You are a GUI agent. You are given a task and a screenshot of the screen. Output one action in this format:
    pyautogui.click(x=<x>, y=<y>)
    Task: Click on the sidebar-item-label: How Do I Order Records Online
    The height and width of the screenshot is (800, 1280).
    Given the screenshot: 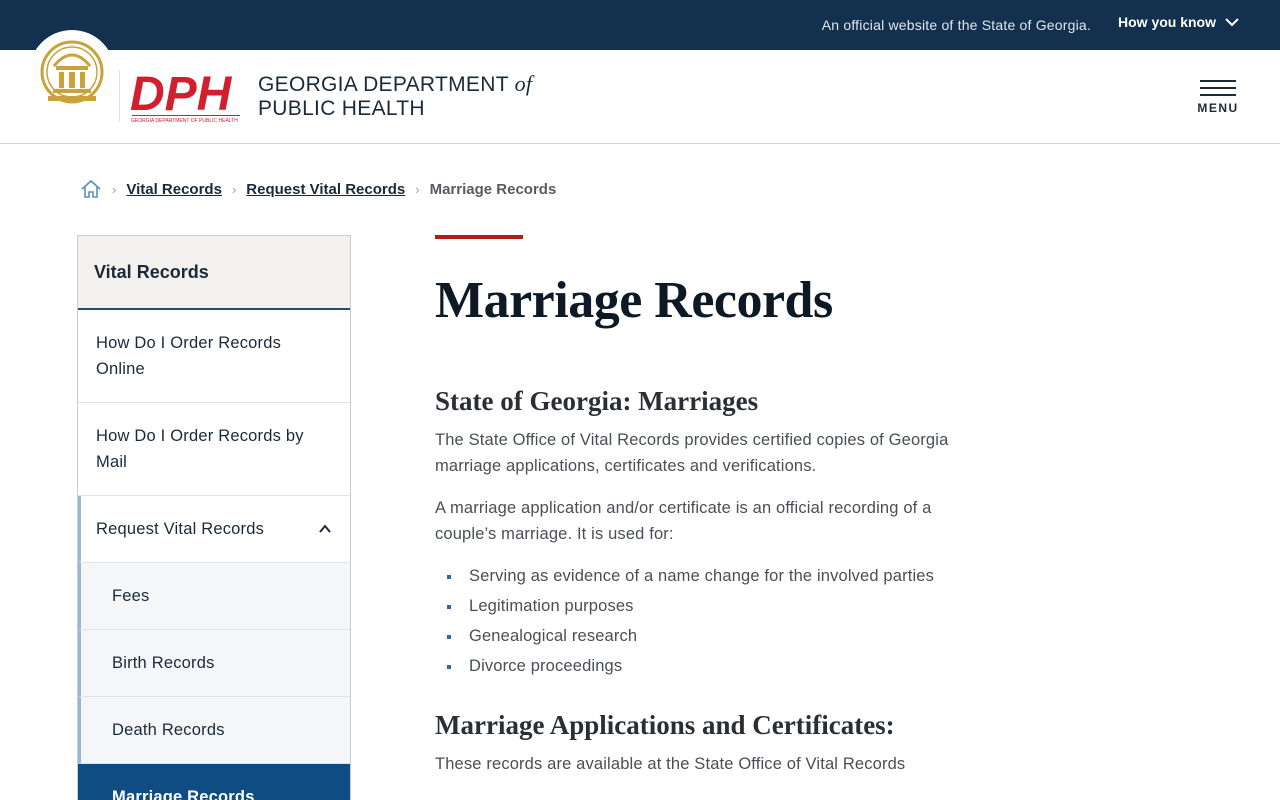 What is the action you would take?
    pyautogui.click(x=189, y=356)
    